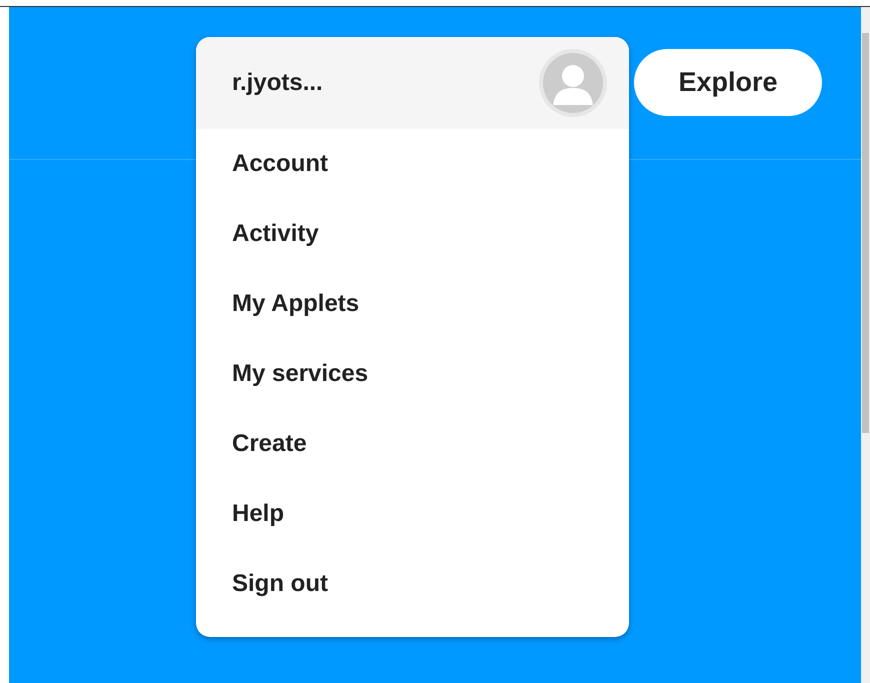  Describe the element at coordinates (258, 514) in the screenshot. I see `menu-item: Help` at that location.